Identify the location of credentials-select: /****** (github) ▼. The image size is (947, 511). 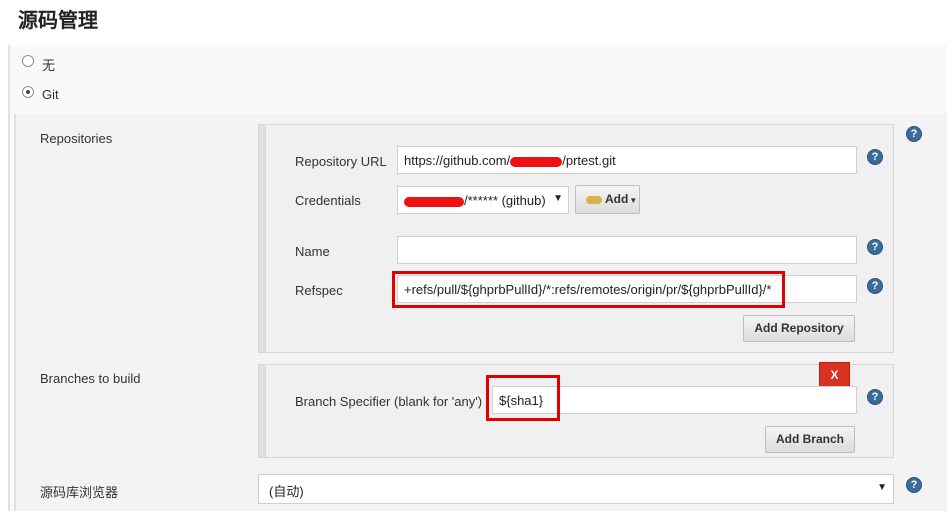
(483, 200).